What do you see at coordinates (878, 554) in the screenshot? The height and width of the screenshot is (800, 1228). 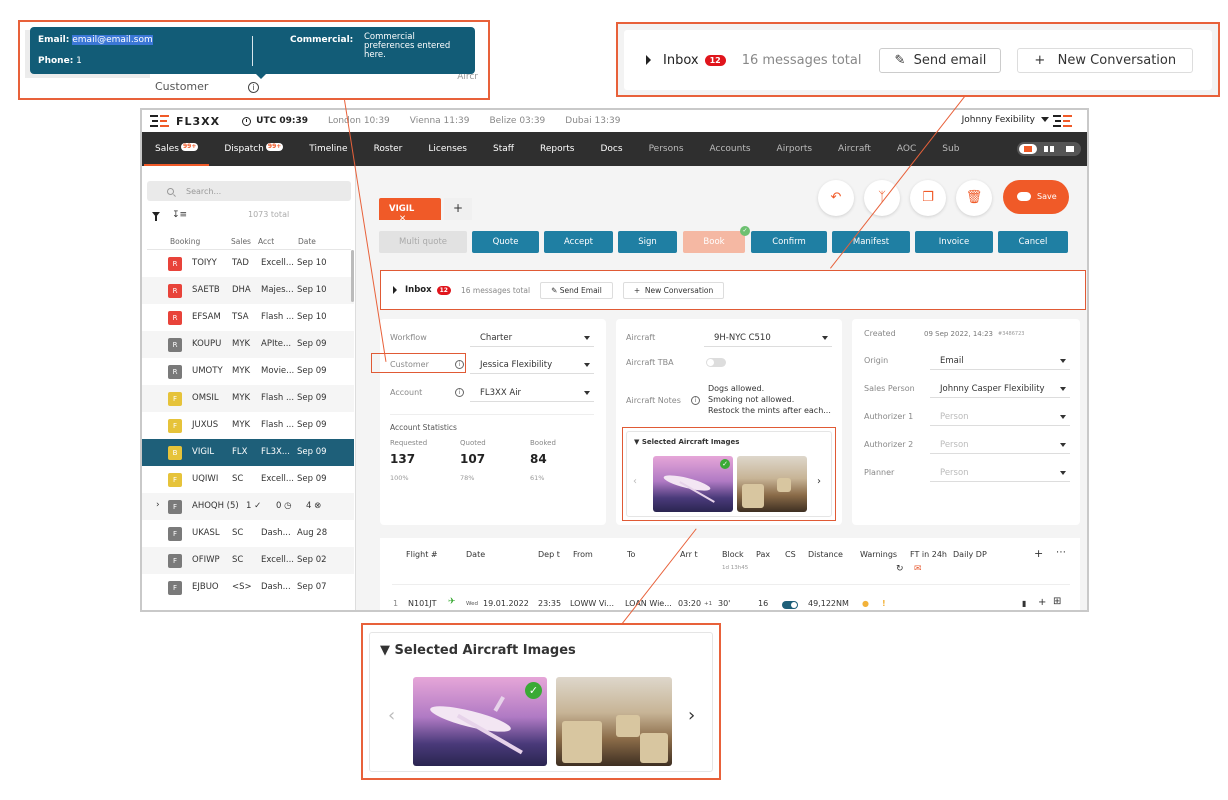 I see `col-warnings: Warnings` at bounding box center [878, 554].